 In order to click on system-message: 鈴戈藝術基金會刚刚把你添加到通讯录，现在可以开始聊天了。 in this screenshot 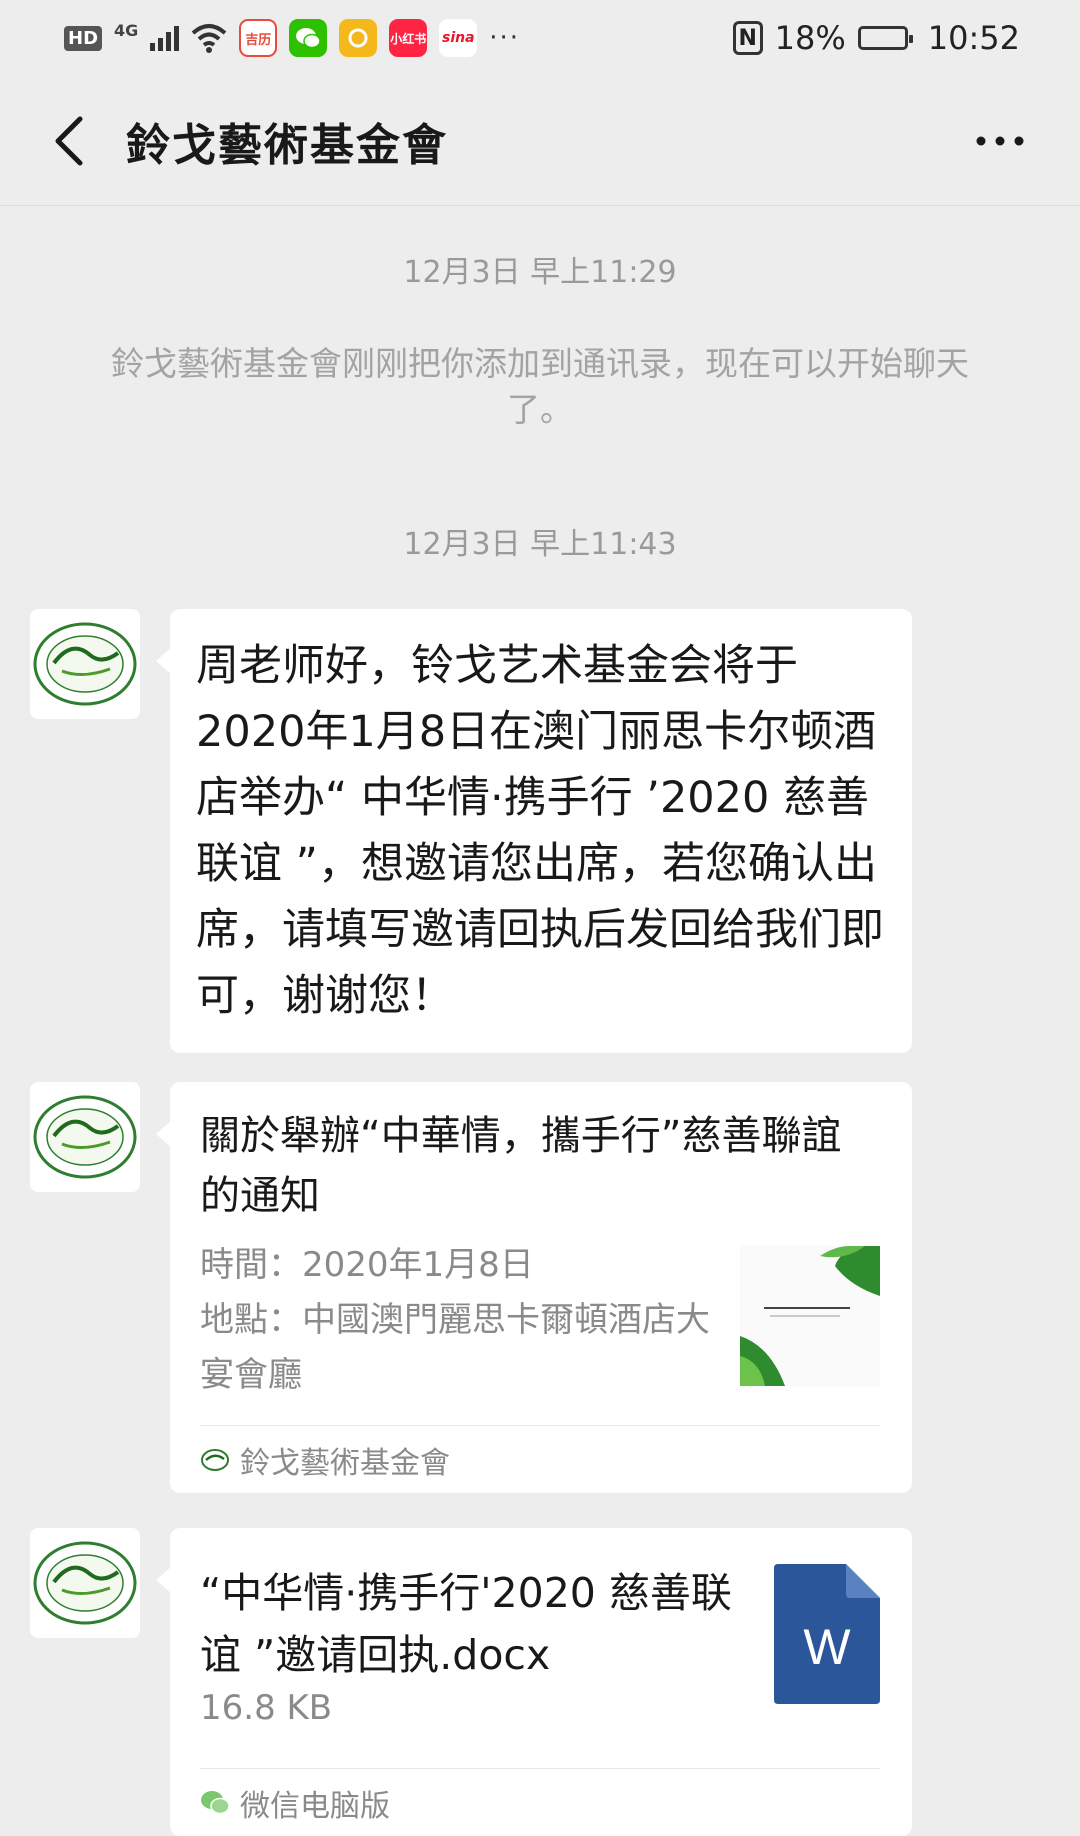, I will do `click(540, 386)`.